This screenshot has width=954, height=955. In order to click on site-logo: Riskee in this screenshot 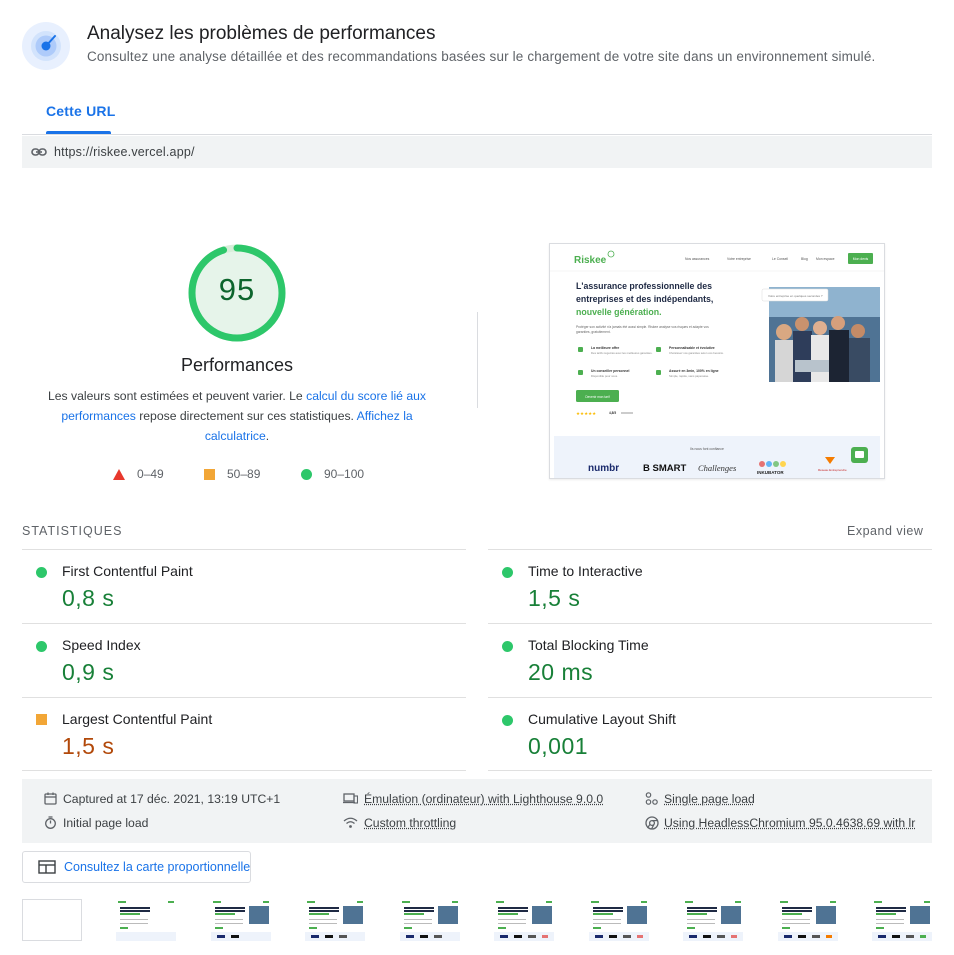, I will do `click(590, 260)`.